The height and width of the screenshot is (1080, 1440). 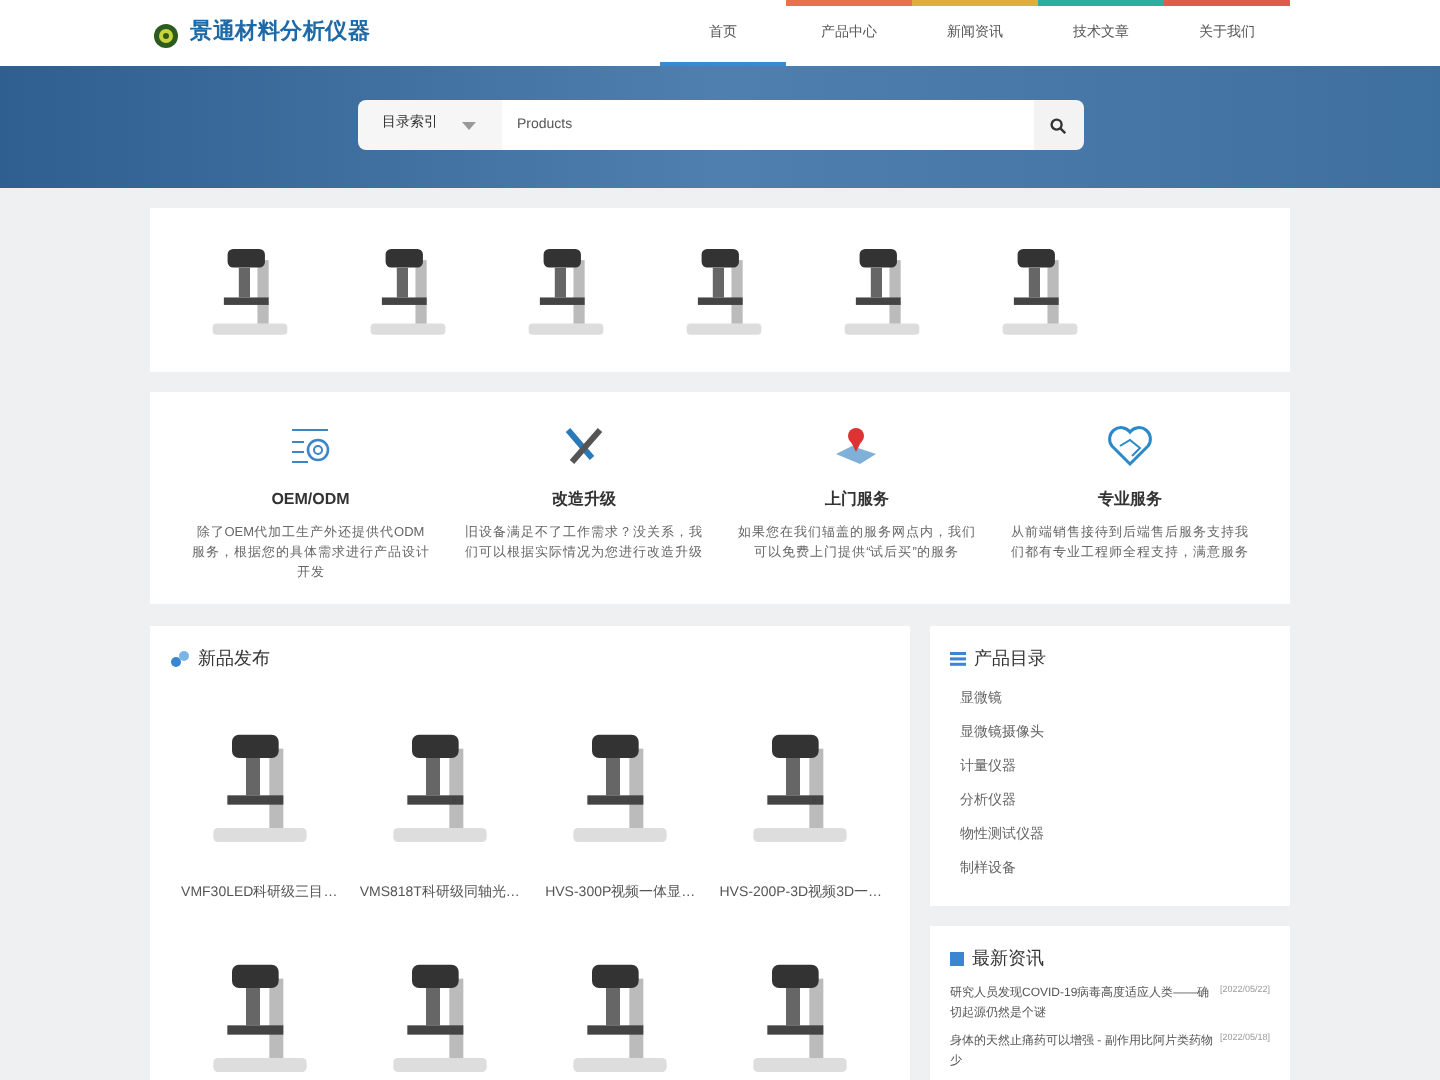 I want to click on search-button, so click(x=1058, y=125).